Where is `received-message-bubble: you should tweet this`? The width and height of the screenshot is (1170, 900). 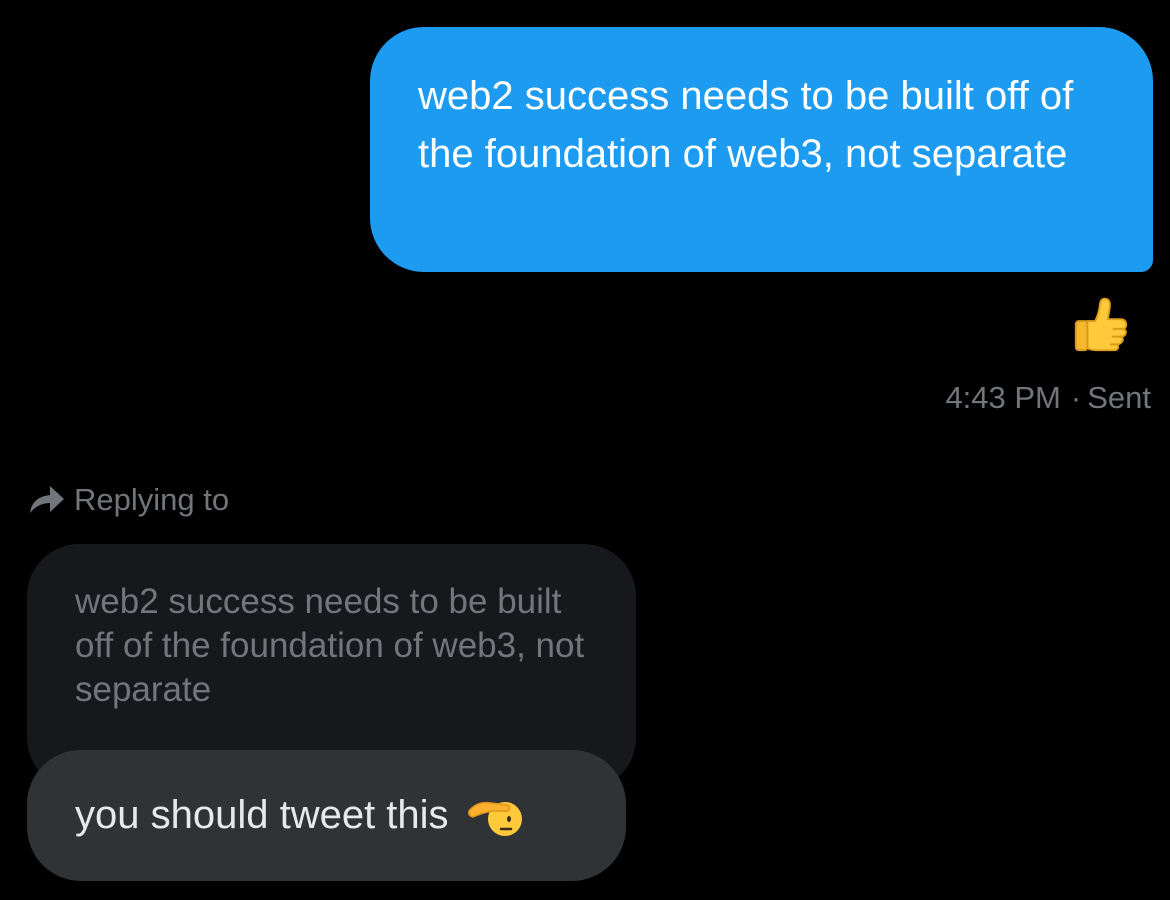 received-message-bubble: you should tweet this is located at coordinates (326, 815).